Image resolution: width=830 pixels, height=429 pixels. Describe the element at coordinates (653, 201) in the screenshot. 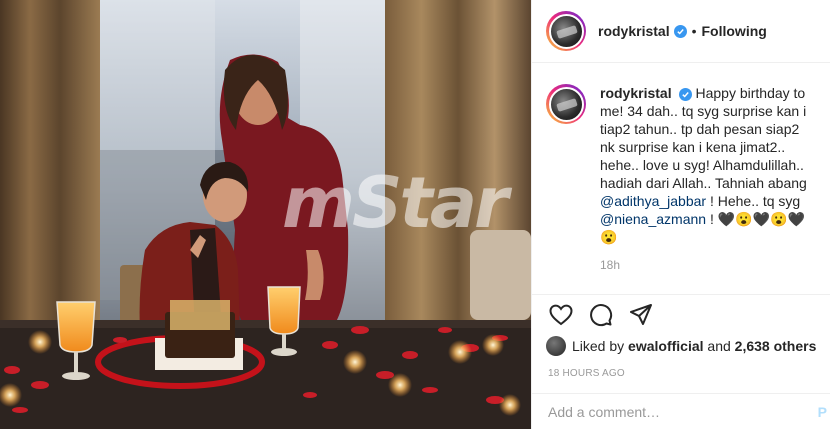

I see `mention-link: @adithya_jabbar` at that location.